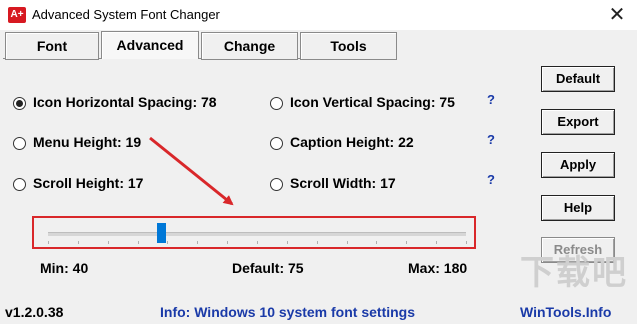 This screenshot has width=637, height=324. I want to click on radio-icon-vertical-spacing, so click(276, 103).